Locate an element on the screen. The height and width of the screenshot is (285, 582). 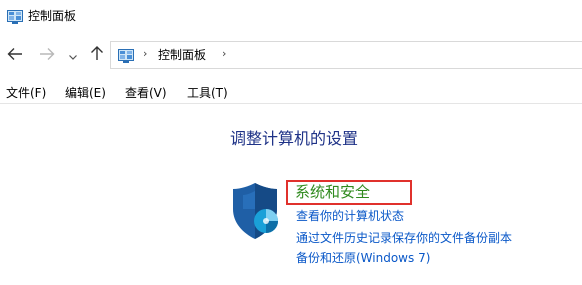
title-bar: 控制面板 is located at coordinates (291, 16).